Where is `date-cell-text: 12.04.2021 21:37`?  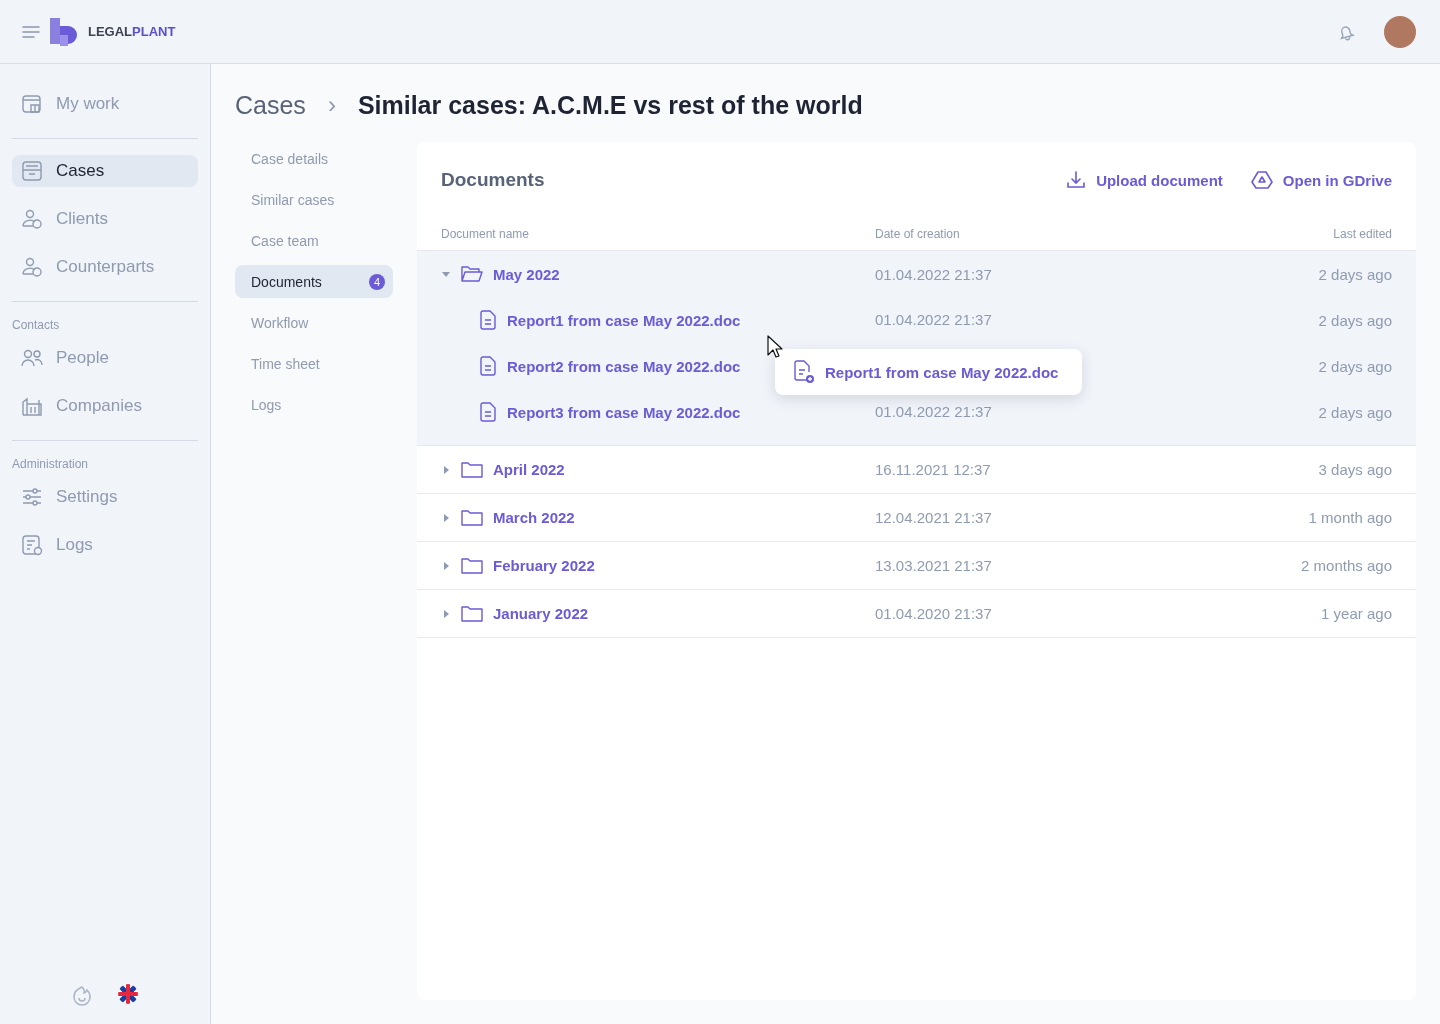 date-cell-text: 12.04.2021 21:37 is located at coordinates (934, 517).